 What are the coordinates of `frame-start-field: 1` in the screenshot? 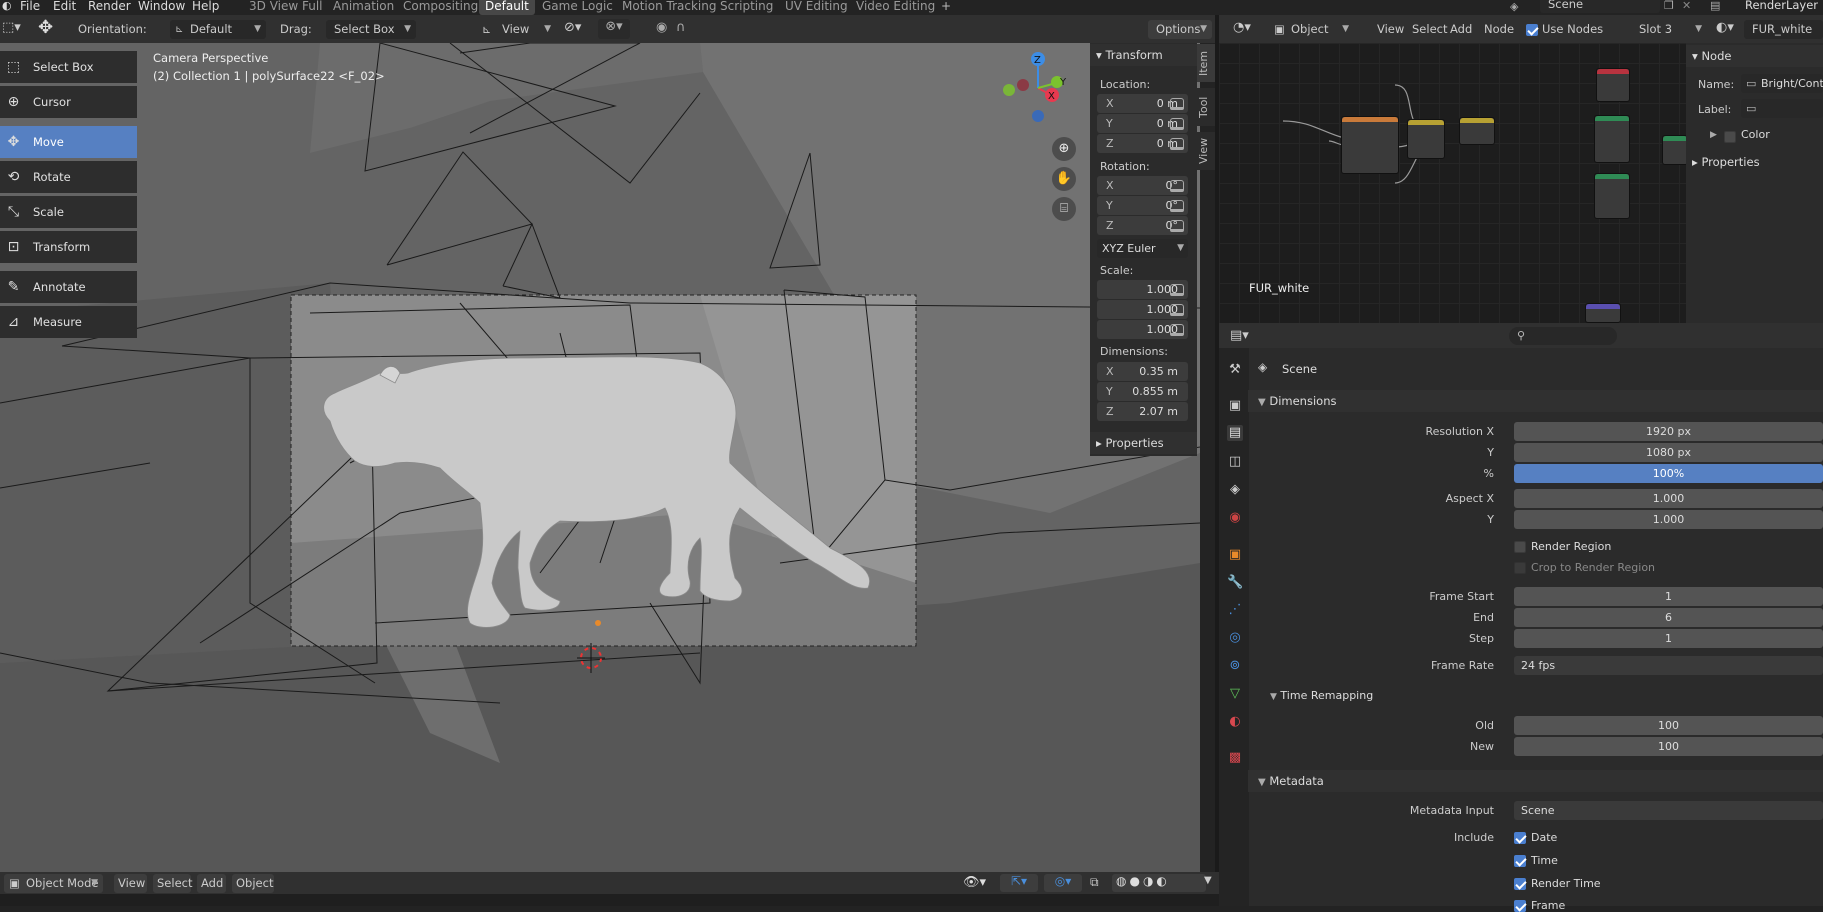 It's located at (1668, 596).